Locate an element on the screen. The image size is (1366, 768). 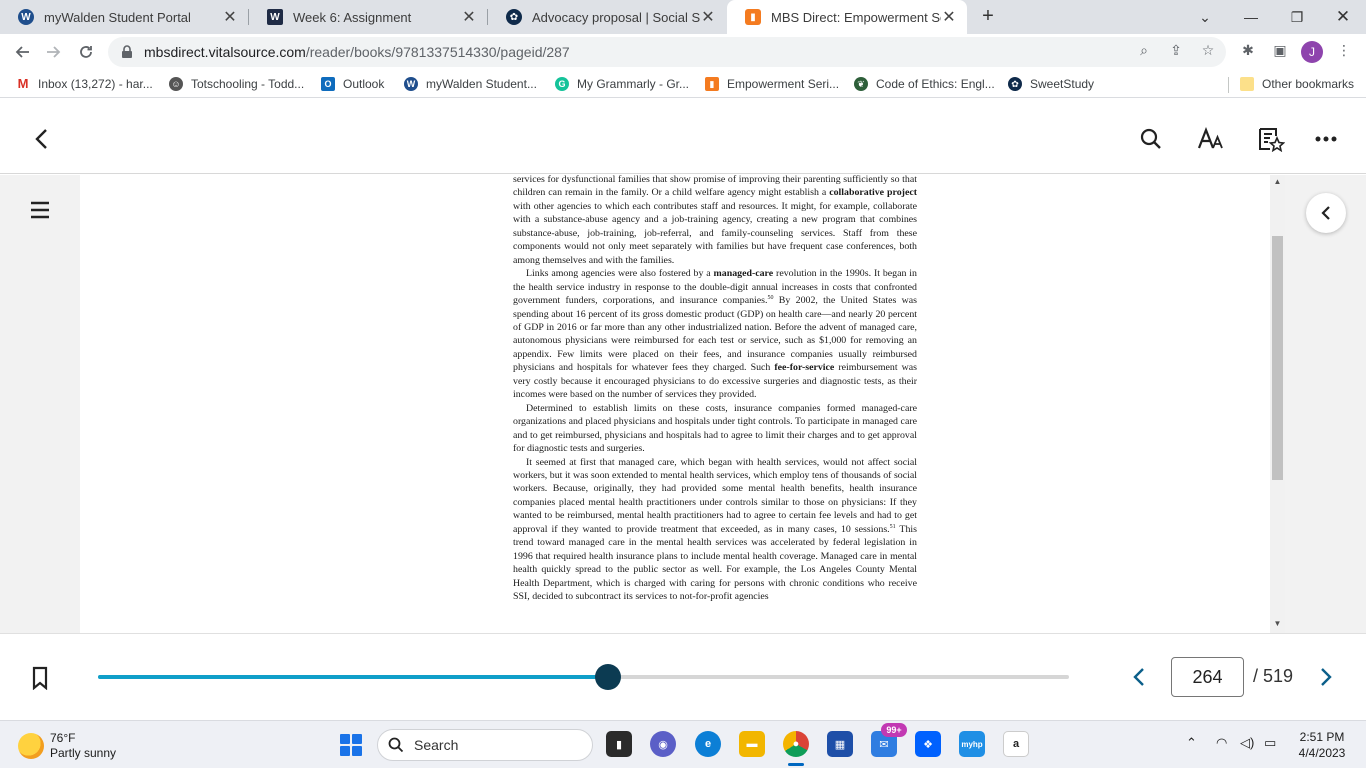
weather-condition: Partly sunny is located at coordinates (83, 753).